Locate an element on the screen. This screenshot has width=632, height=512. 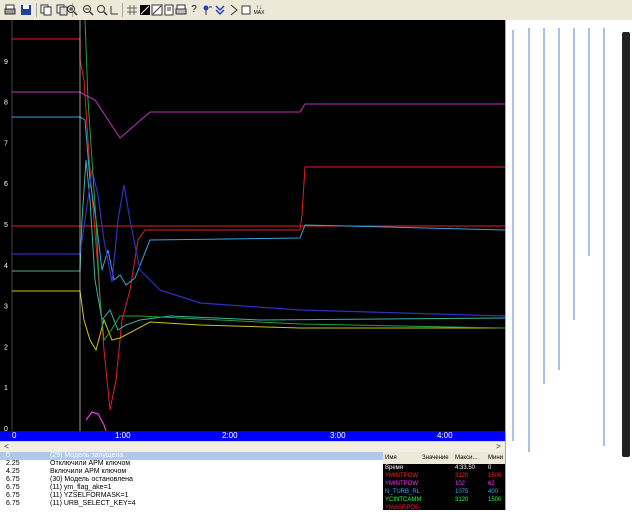
y-tick-label: 1 is located at coordinates (6, 388).